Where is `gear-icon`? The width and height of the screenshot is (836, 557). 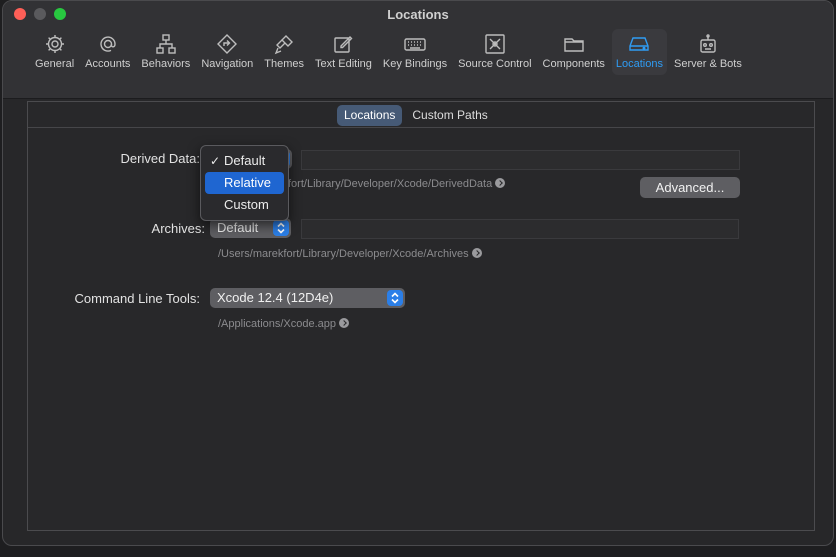 gear-icon is located at coordinates (54, 44).